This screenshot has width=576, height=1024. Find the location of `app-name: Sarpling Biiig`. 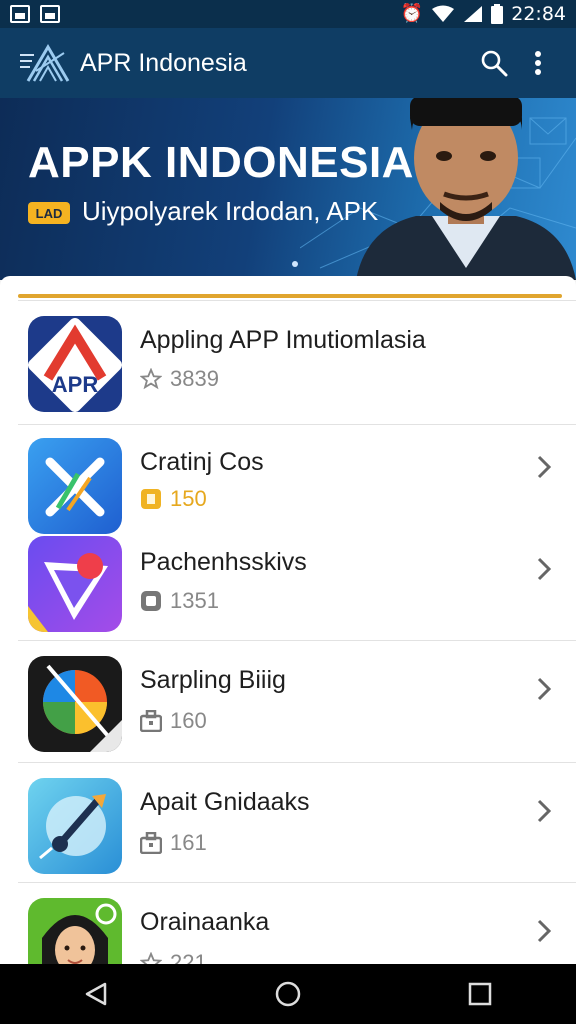

app-name: Sarpling Biiig is located at coordinates (213, 680).